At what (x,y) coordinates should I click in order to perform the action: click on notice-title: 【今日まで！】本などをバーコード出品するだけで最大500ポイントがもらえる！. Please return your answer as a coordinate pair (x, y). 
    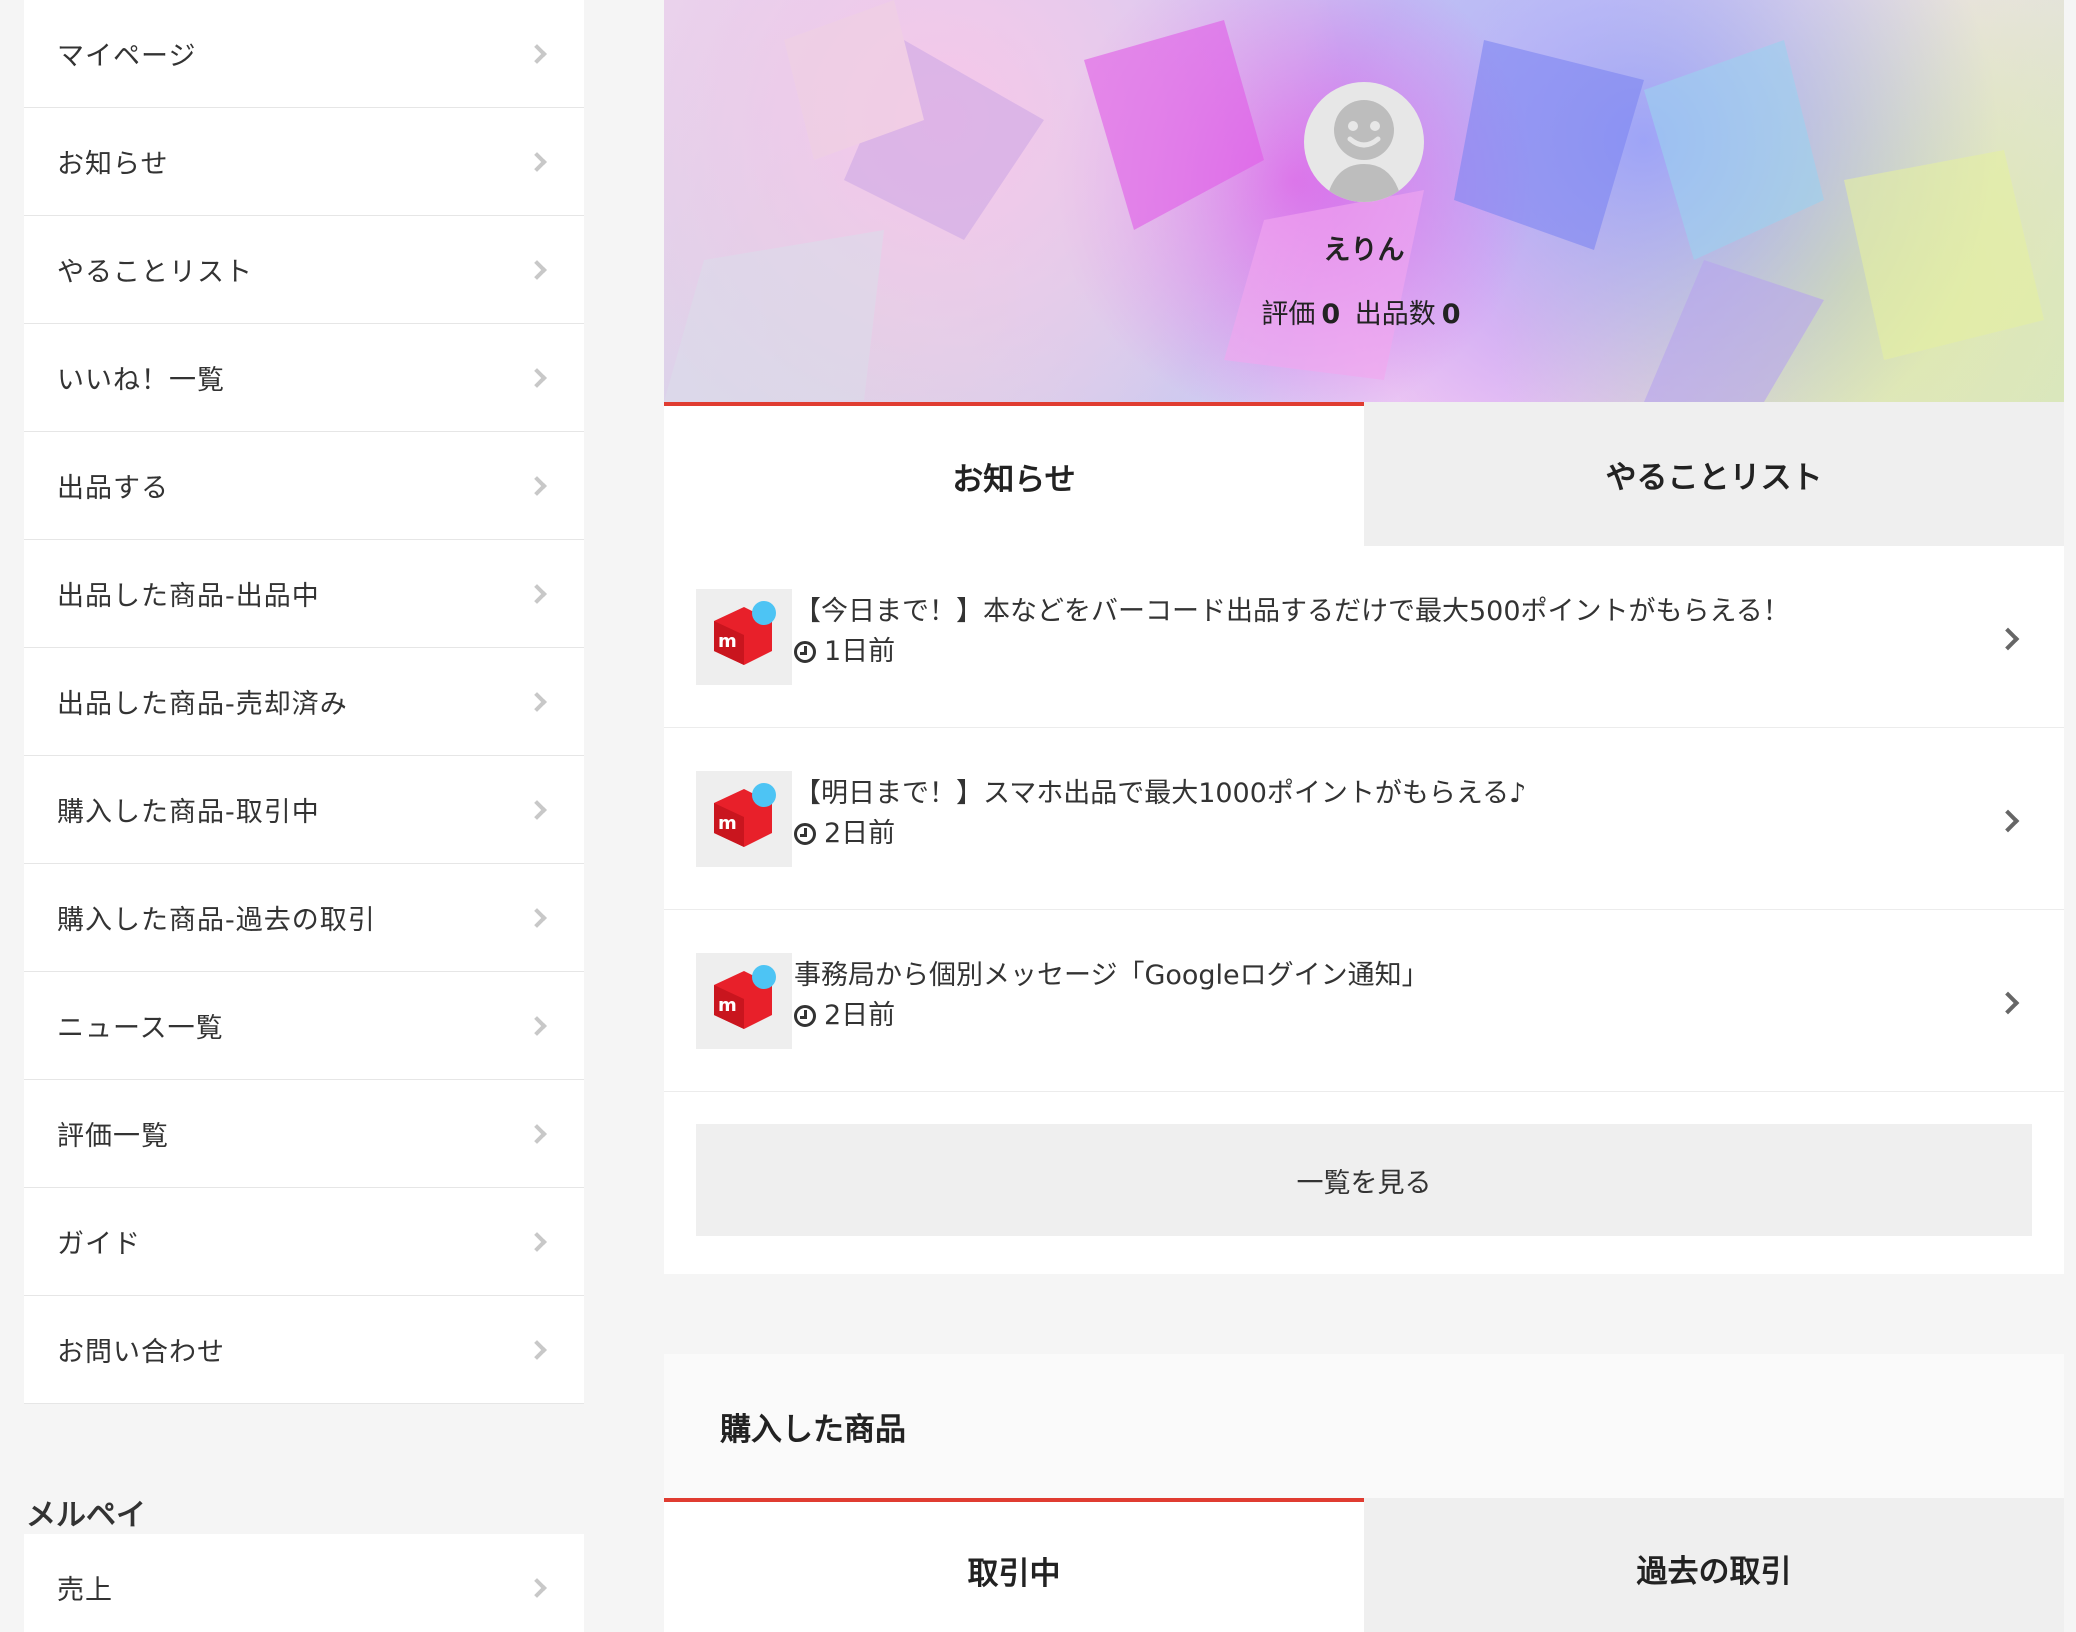
    Looking at the image, I should click on (1292, 611).